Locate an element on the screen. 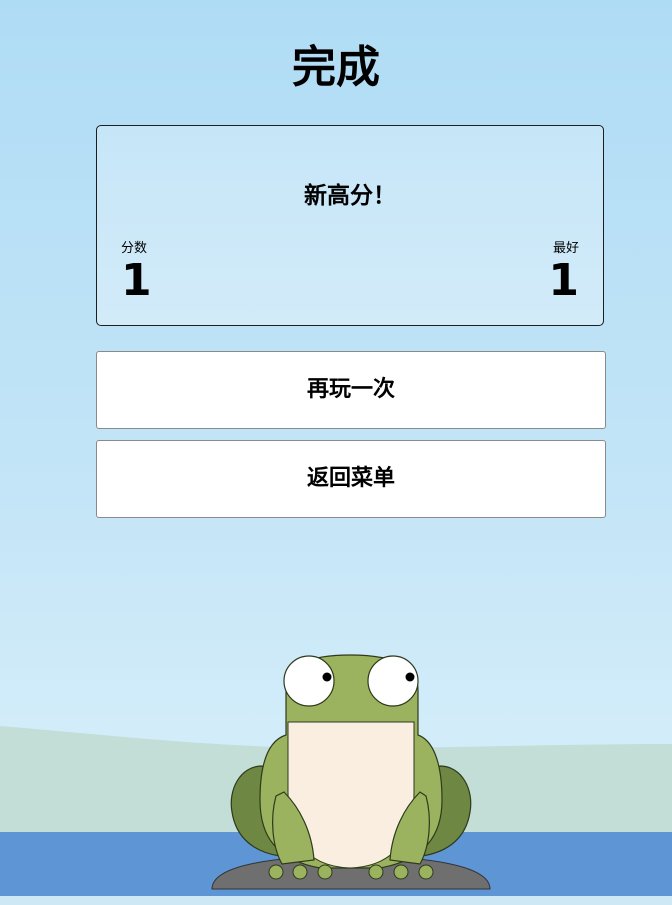 Image resolution: width=672 pixels, height=905 pixels. frog-left-eye is located at coordinates (309, 681).